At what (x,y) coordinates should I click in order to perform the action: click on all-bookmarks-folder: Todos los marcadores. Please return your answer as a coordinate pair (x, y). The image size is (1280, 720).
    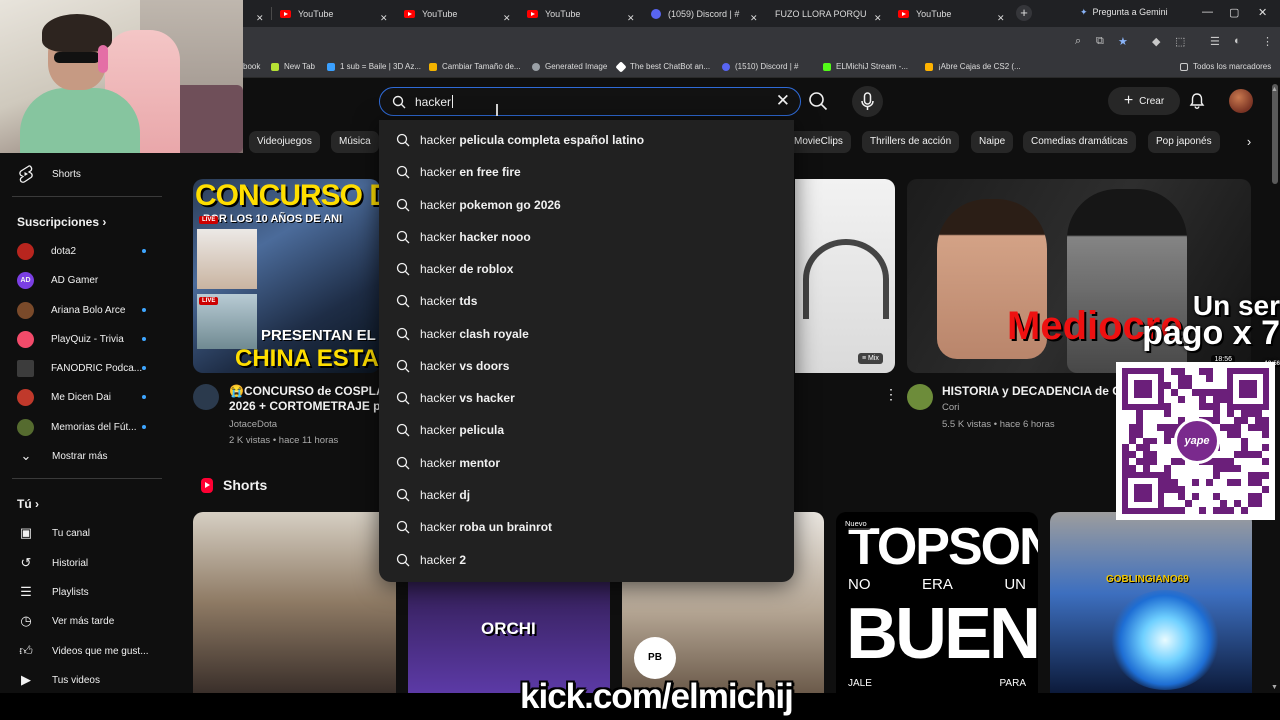
    Looking at the image, I should click on (1225, 66).